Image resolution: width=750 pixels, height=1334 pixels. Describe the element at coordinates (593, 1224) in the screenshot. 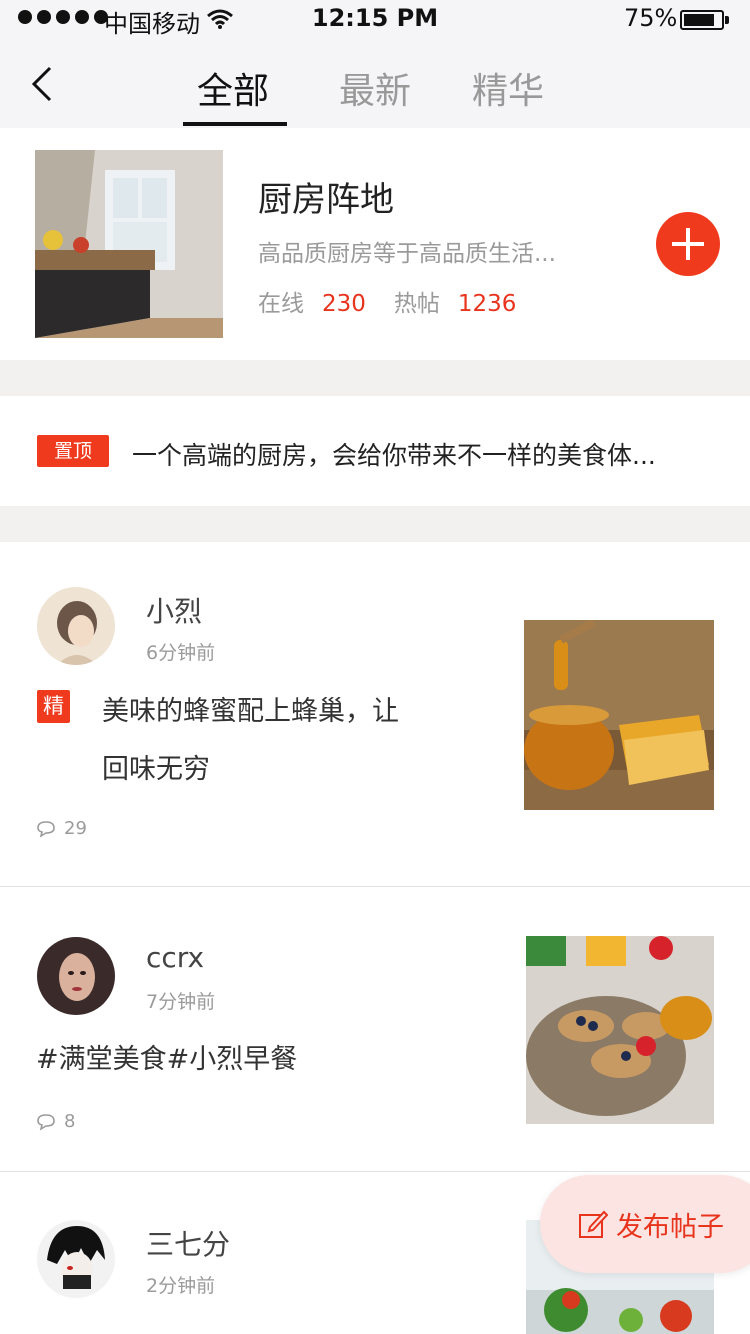

I see `edit-icon` at that location.